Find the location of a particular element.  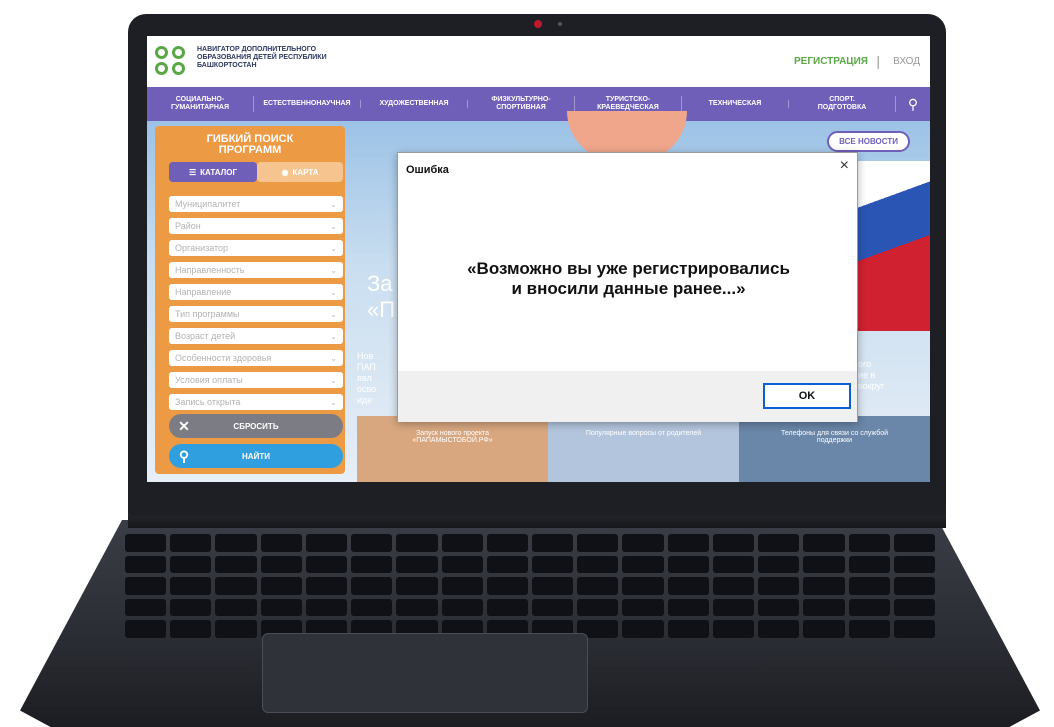

filter-select-enrollment: Запись открыта ⌄ is located at coordinates (256, 402).